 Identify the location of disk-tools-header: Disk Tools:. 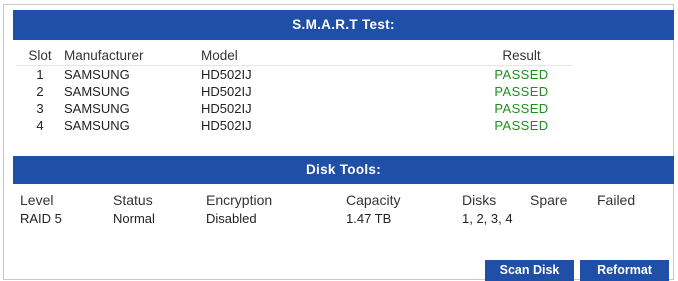
(343, 170).